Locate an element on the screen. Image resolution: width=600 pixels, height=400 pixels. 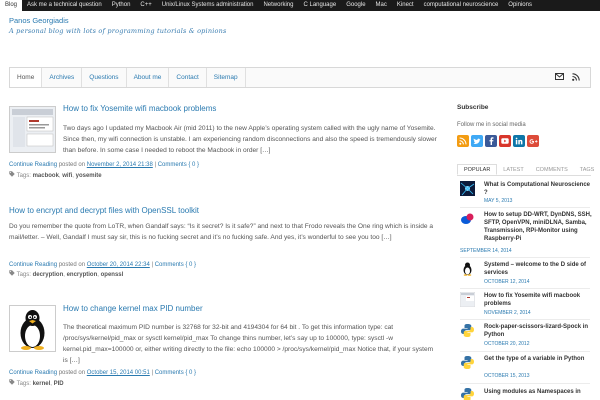
popular-post-date: NOVEMBER 2, 2014 is located at coordinates (507, 313).